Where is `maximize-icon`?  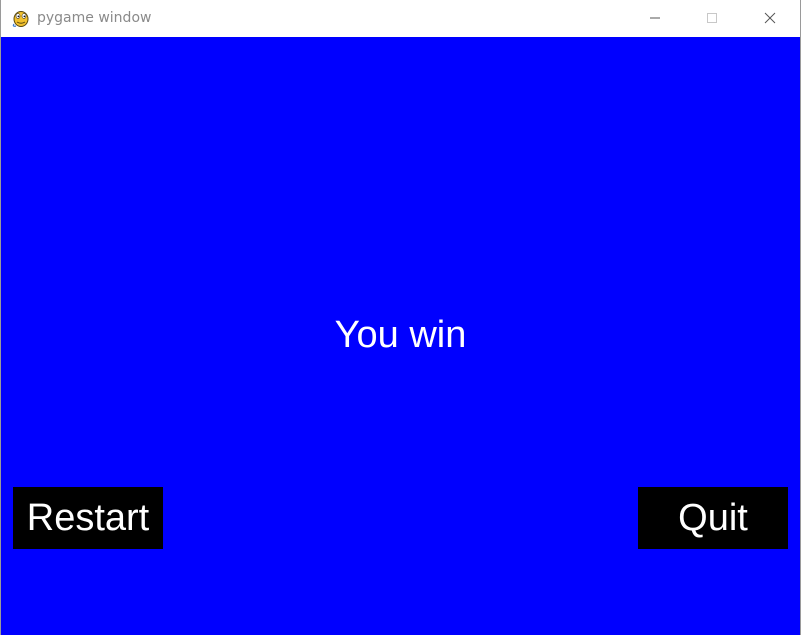
maximize-icon is located at coordinates (712, 18).